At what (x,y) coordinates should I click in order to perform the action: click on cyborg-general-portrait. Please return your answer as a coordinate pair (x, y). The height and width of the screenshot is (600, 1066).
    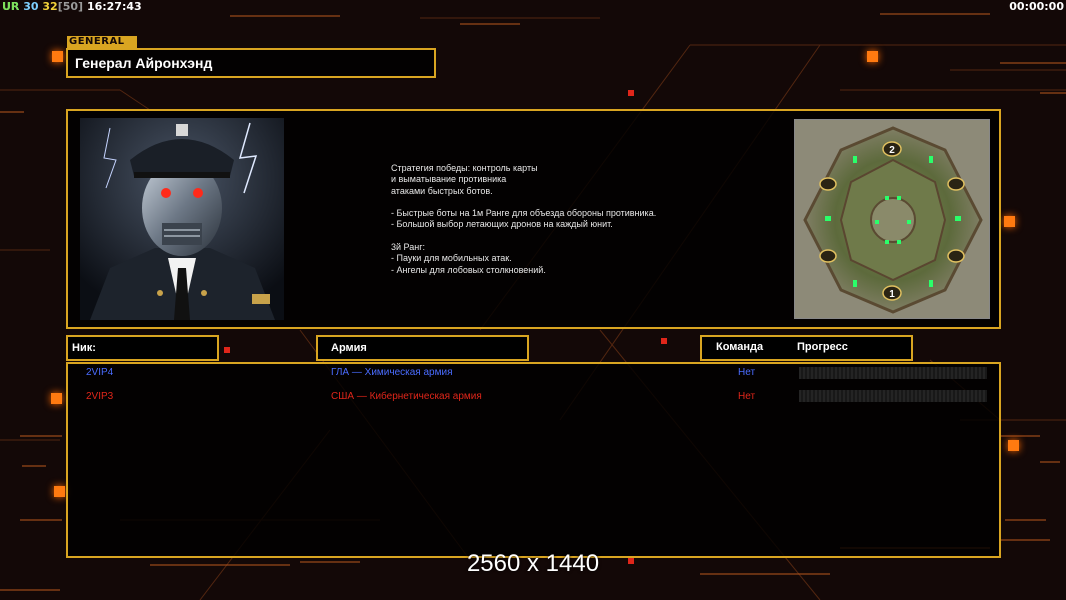
    Looking at the image, I should click on (182, 219).